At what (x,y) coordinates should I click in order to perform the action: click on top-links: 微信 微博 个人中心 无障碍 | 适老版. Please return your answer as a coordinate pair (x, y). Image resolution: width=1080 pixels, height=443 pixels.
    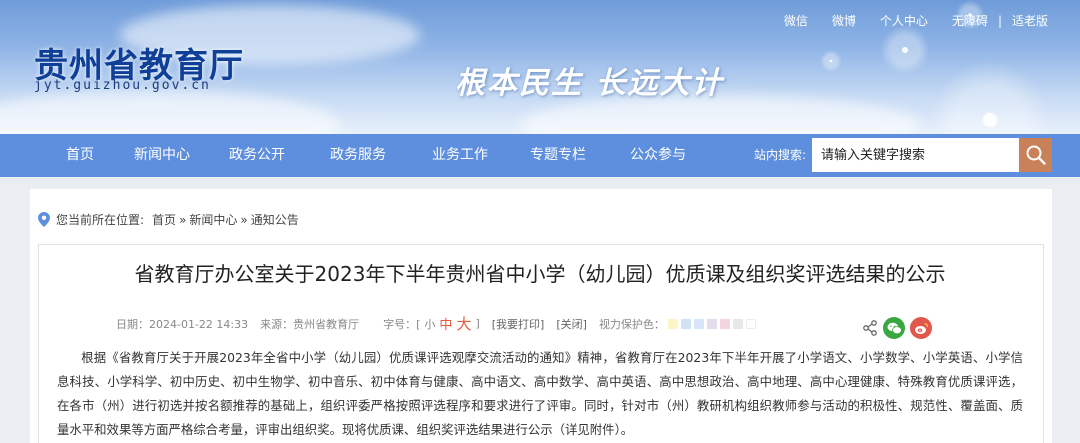
    Looking at the image, I should click on (904, 20).